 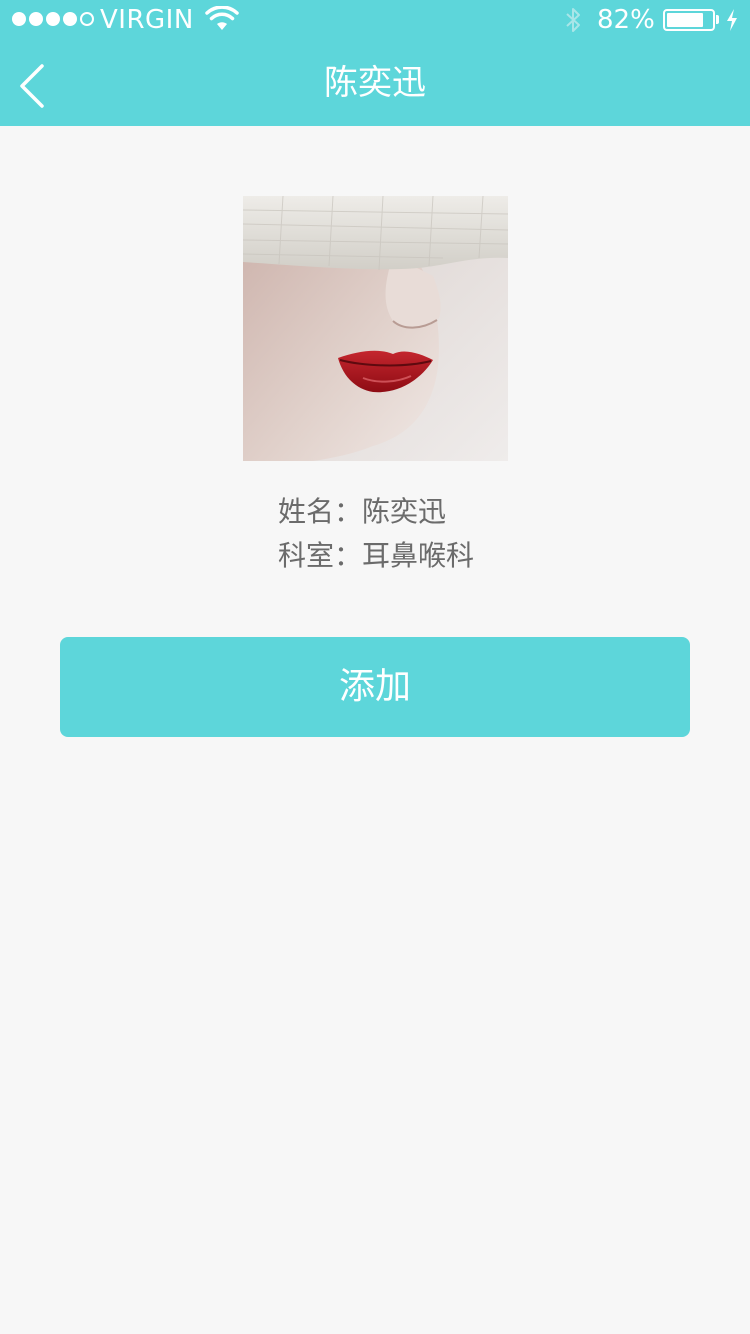 I want to click on department-row: 科室：耳鼻喉科, so click(x=376, y=556).